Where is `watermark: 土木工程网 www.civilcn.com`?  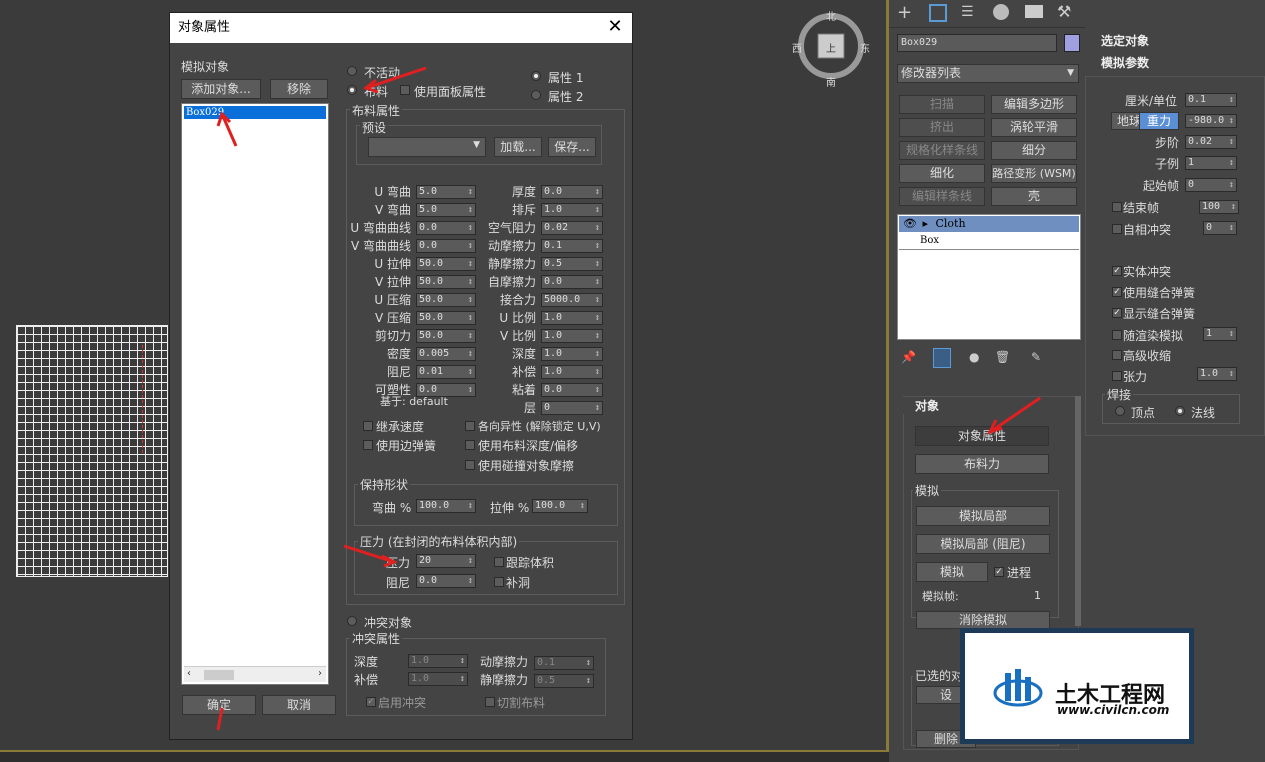 watermark: 土木工程网 www.civilcn.com is located at coordinates (1077, 686).